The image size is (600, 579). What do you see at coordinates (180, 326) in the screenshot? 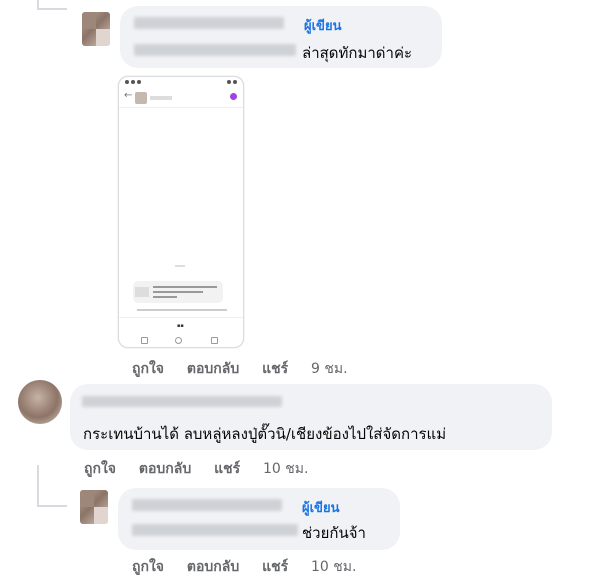
I see `ok-button: ▪▪` at bounding box center [180, 326].